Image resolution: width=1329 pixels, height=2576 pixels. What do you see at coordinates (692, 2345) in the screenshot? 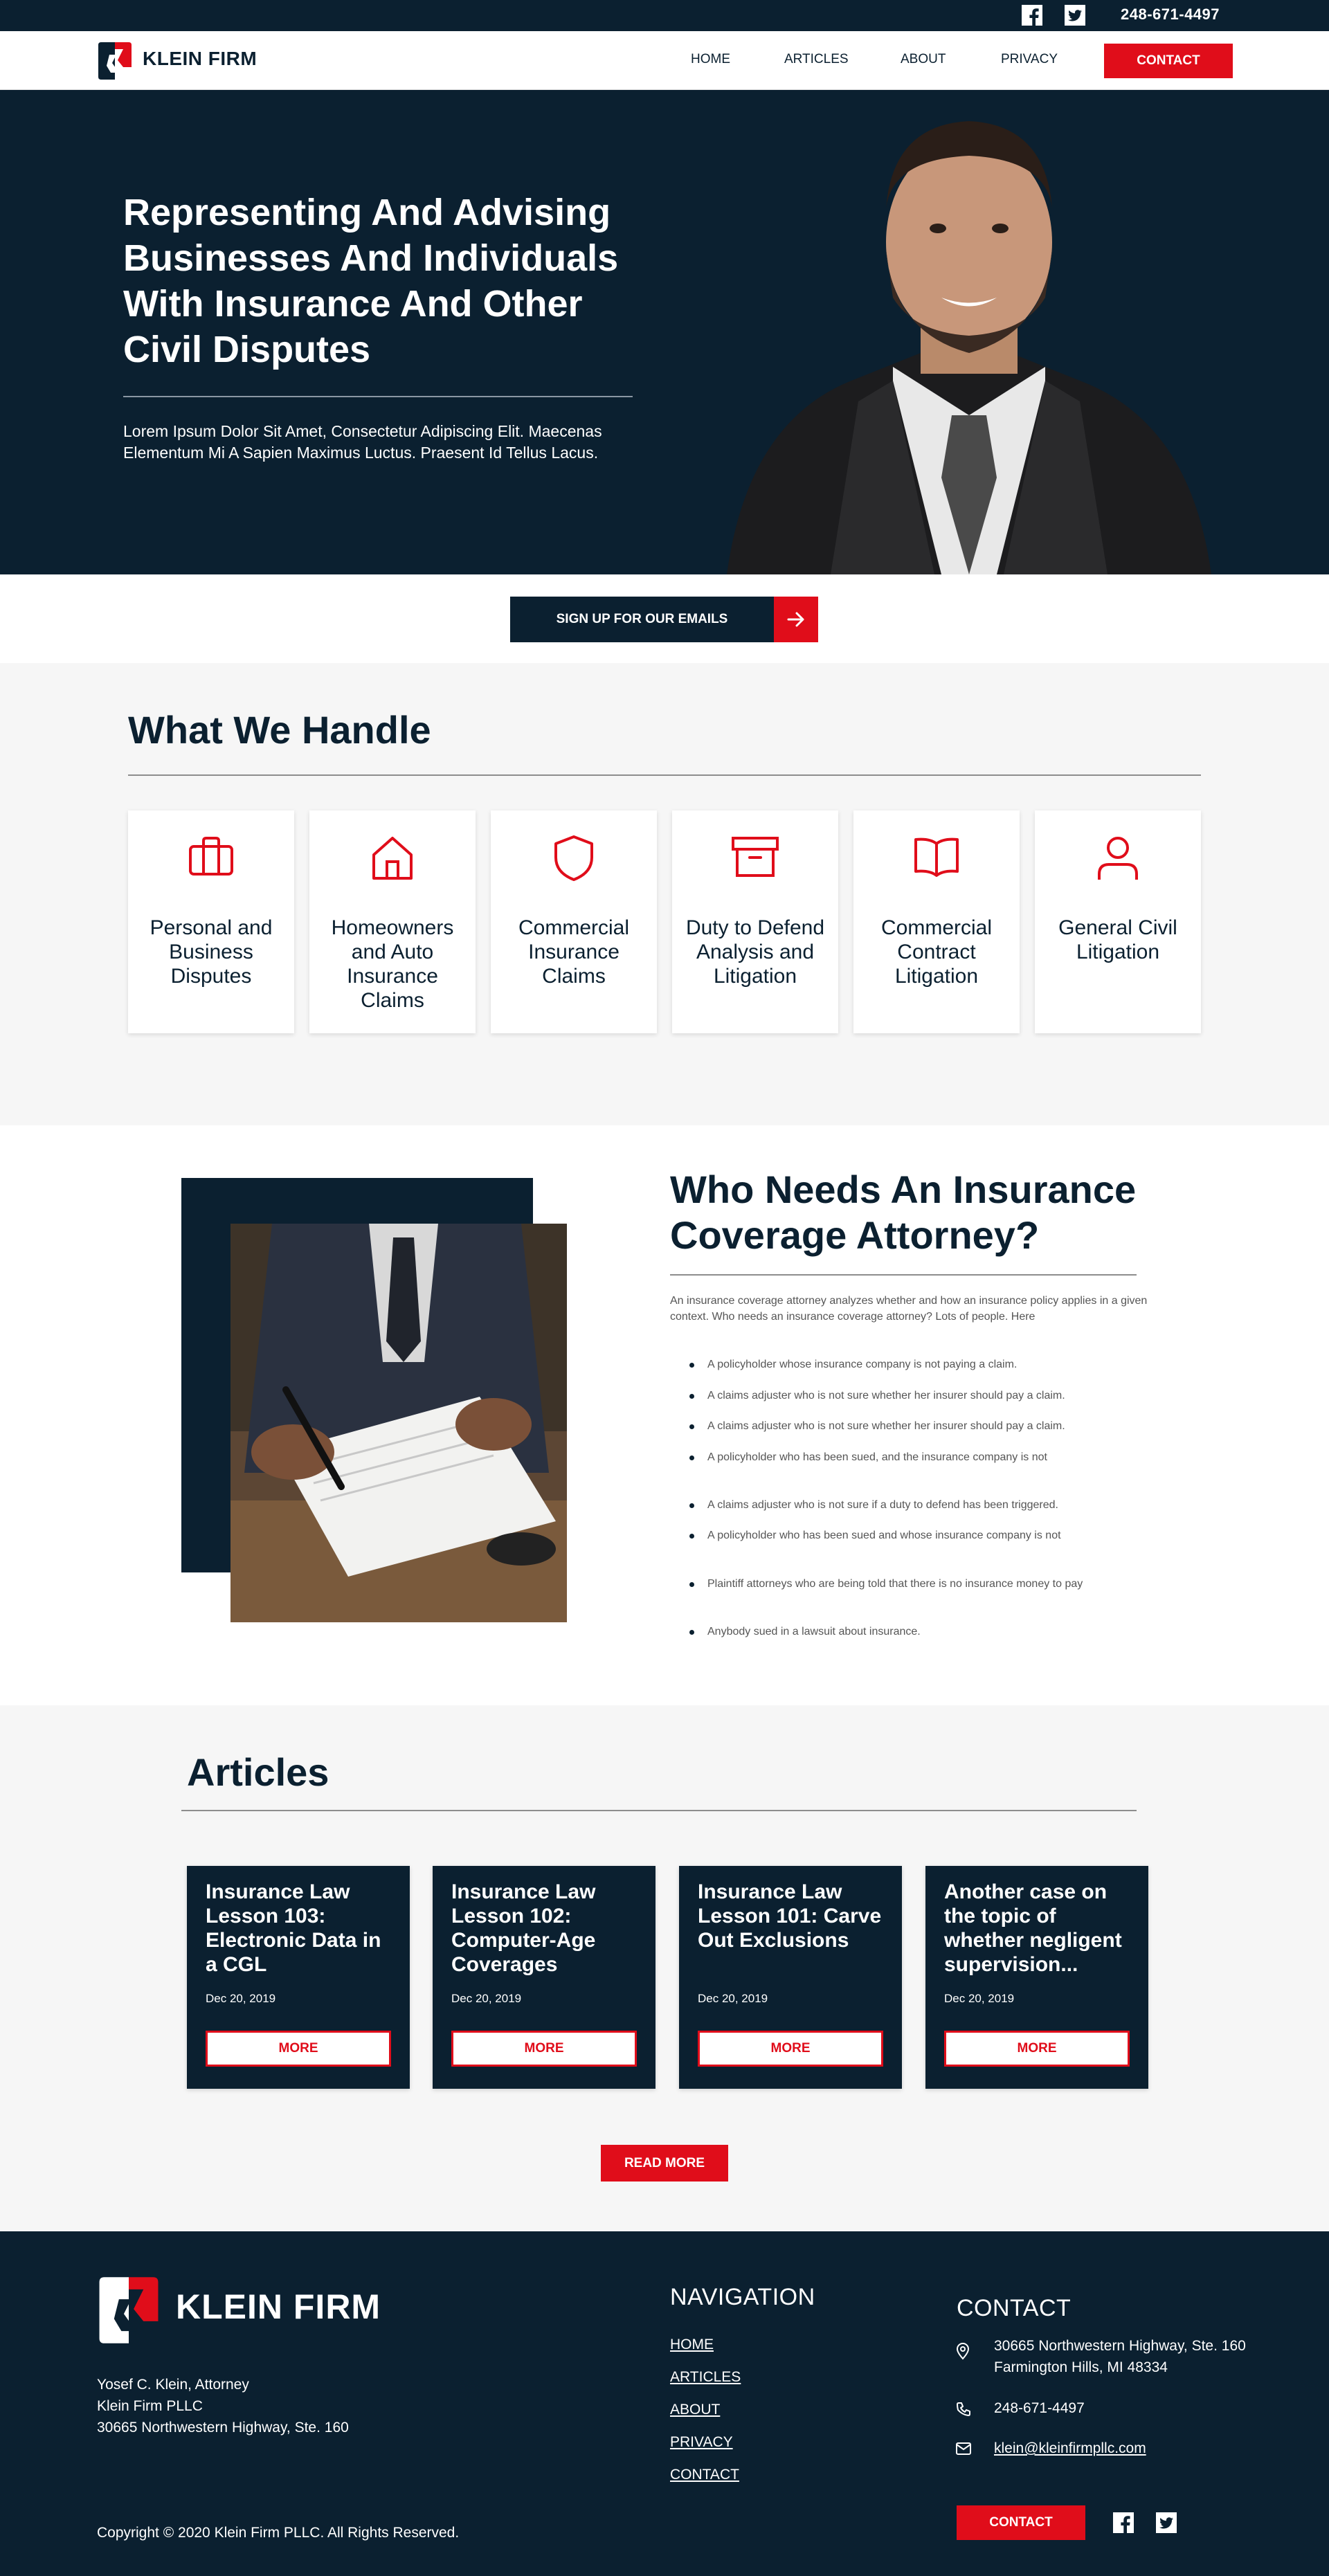
I see `footer-nav-home: HOME` at bounding box center [692, 2345].